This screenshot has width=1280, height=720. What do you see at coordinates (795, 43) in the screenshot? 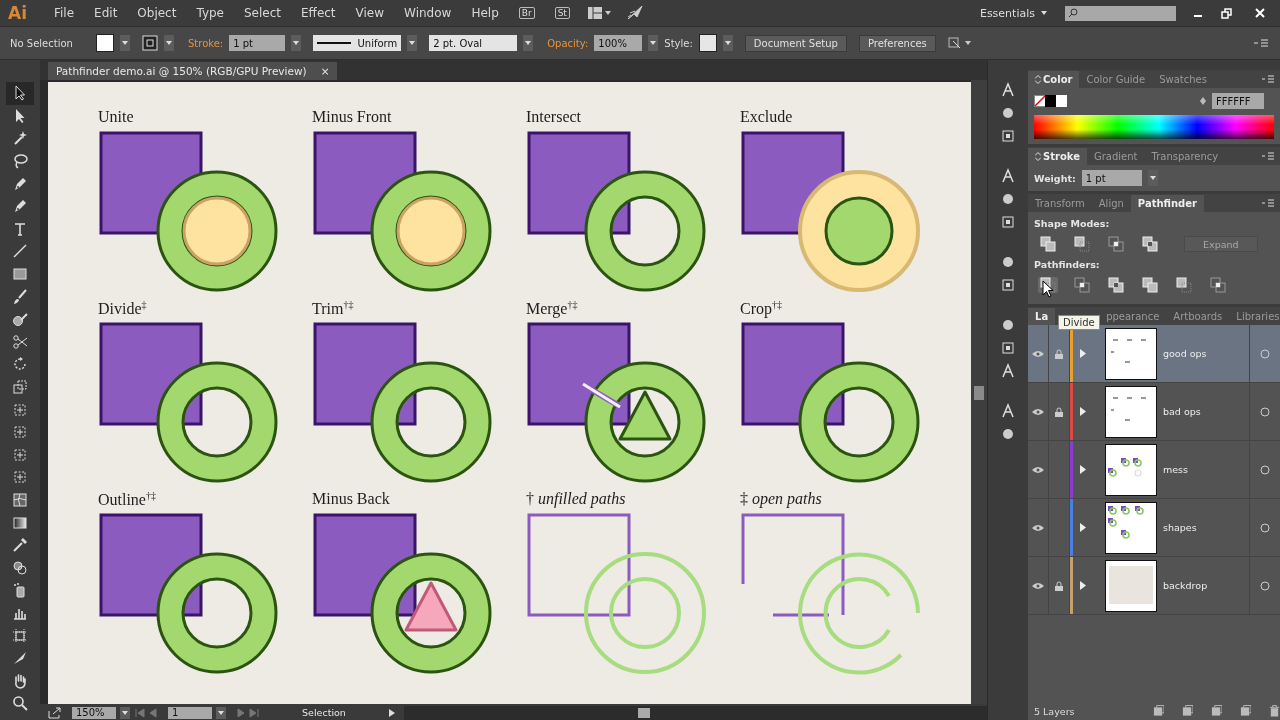
I see `toolbar-button: Document Setup` at bounding box center [795, 43].